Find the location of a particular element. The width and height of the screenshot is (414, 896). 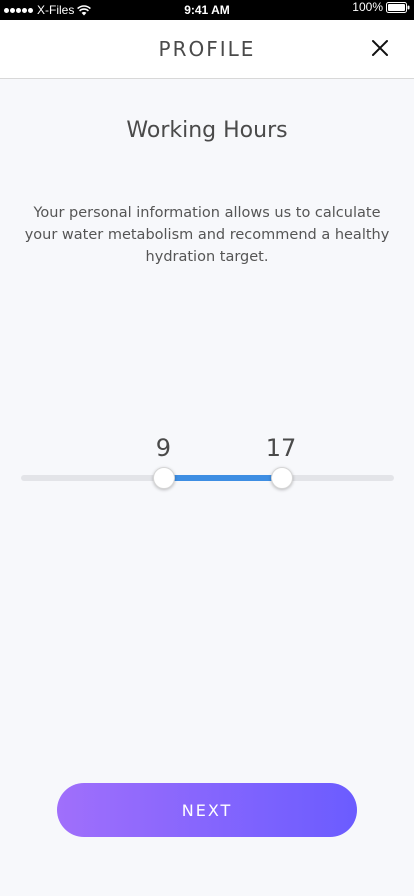

close-icon is located at coordinates (380, 48).